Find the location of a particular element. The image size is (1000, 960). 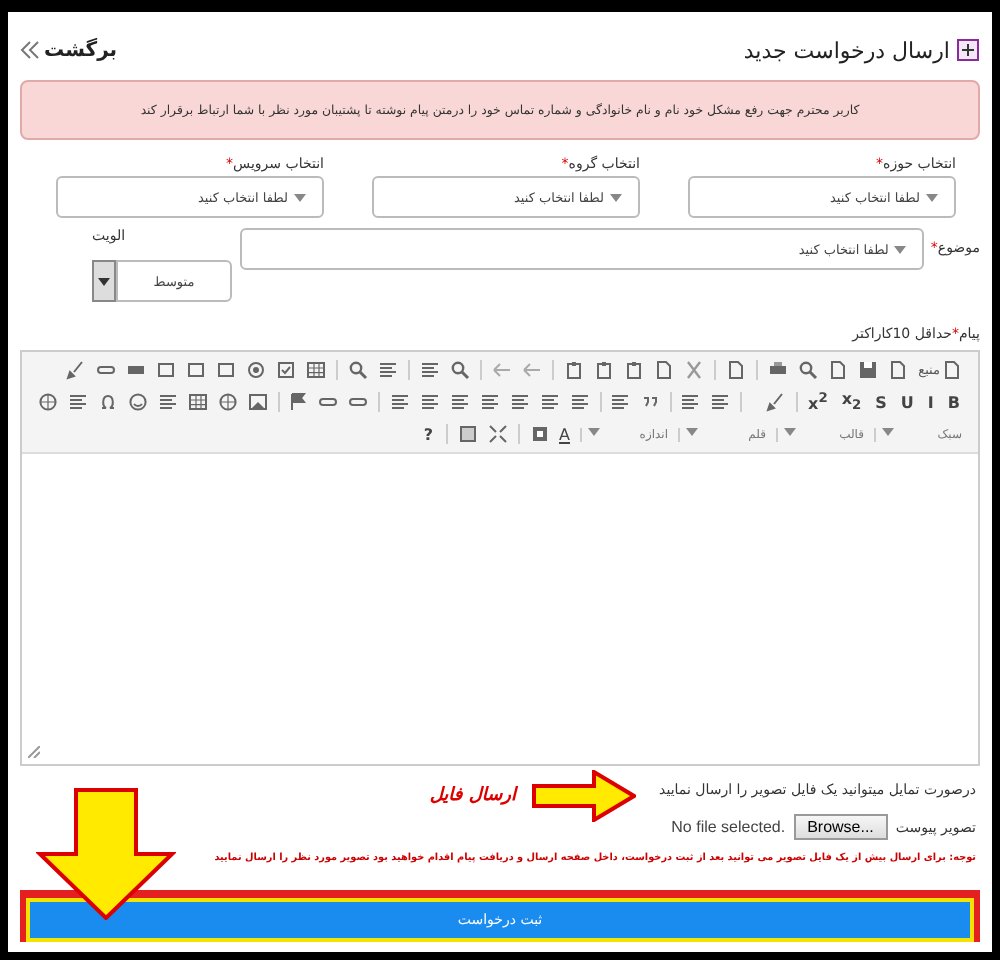

double-chevron-icon is located at coordinates (30, 50).